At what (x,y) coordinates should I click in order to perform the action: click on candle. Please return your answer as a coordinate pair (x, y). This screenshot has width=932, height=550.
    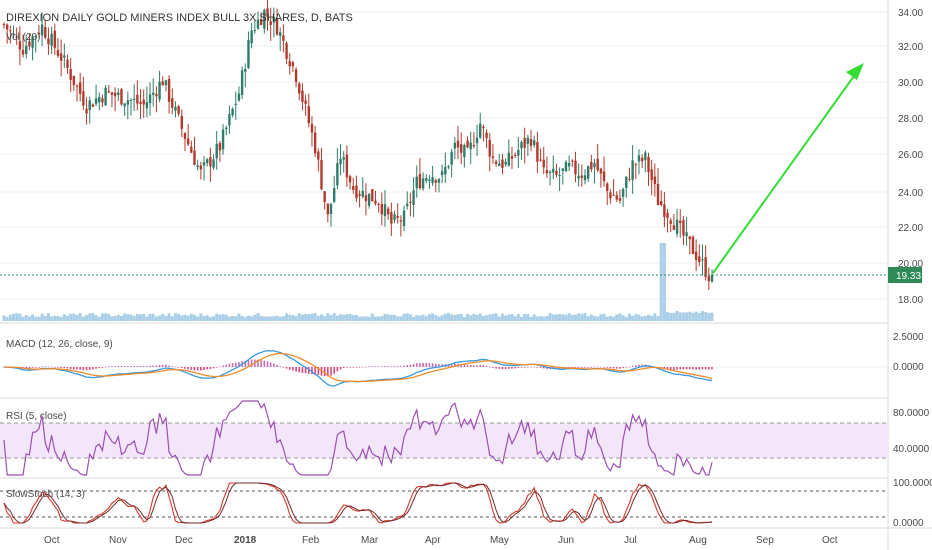
    Looking at the image, I should click on (105, 95).